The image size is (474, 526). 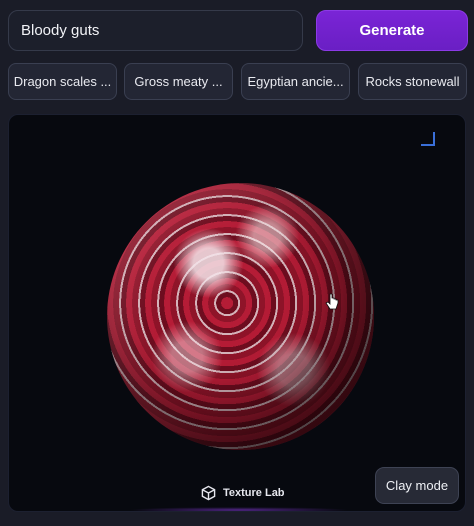 I want to click on brand: Texture Lab, so click(x=243, y=493).